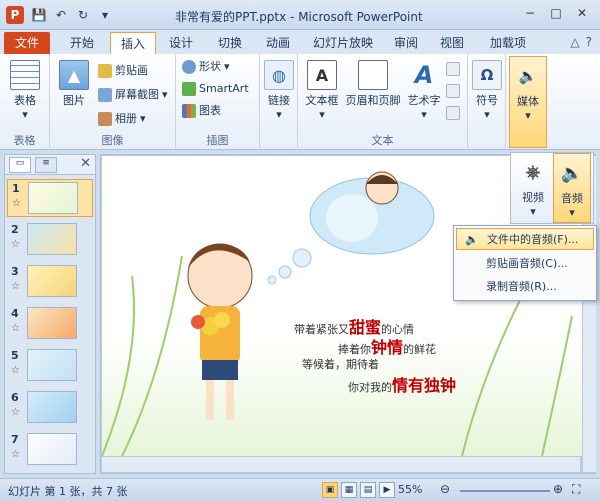 This screenshot has width=600, height=501. What do you see at coordinates (82, 43) in the screenshot?
I see `tab-home: 开始` at bounding box center [82, 43].